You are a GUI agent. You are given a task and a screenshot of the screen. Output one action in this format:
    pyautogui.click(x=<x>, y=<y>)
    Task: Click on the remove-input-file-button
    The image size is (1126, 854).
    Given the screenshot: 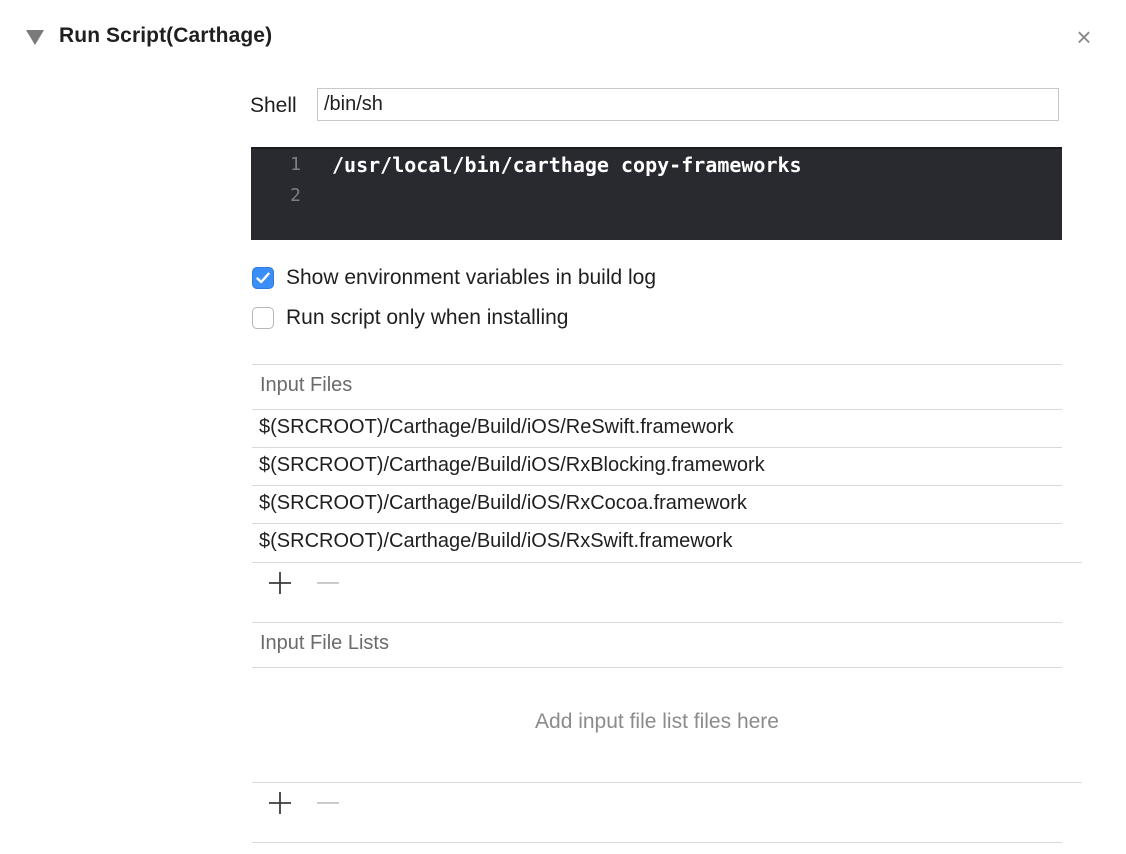 What is the action you would take?
    pyautogui.click(x=328, y=583)
    